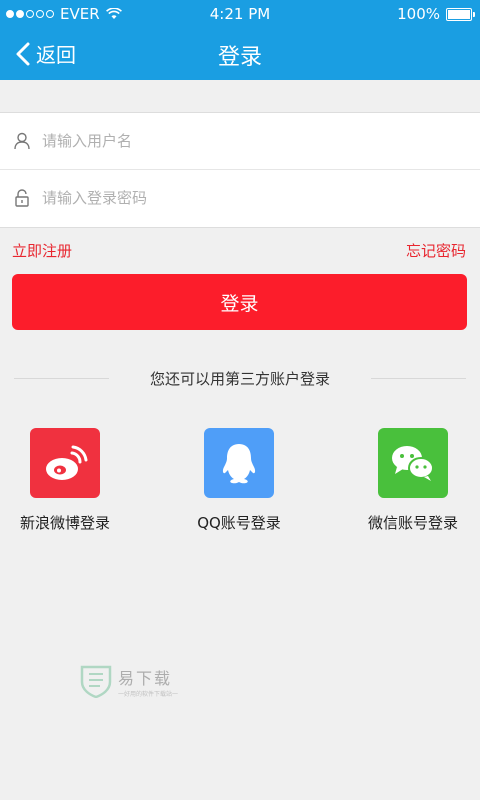  I want to click on watermark-subtext: 一好用的软件下载站一, so click(148, 694).